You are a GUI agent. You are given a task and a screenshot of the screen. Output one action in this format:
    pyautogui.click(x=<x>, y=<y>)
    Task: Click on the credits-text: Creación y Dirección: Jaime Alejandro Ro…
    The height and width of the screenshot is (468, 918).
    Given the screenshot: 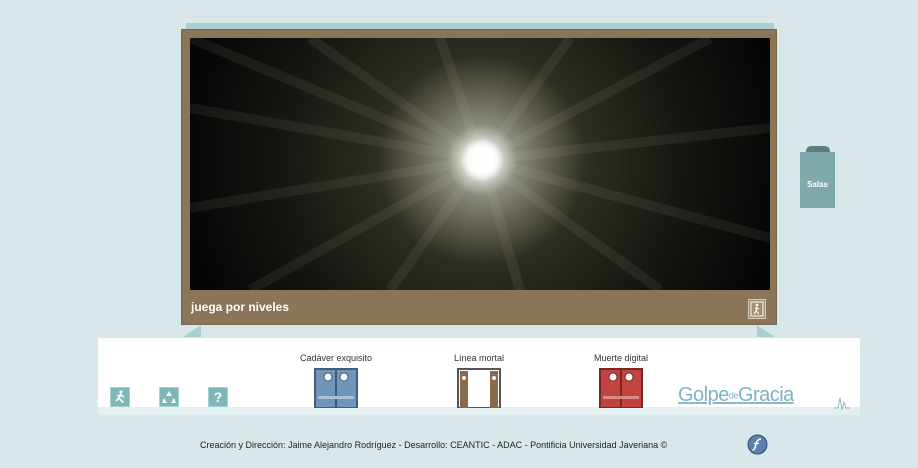 What is the action you would take?
    pyautogui.click(x=434, y=445)
    